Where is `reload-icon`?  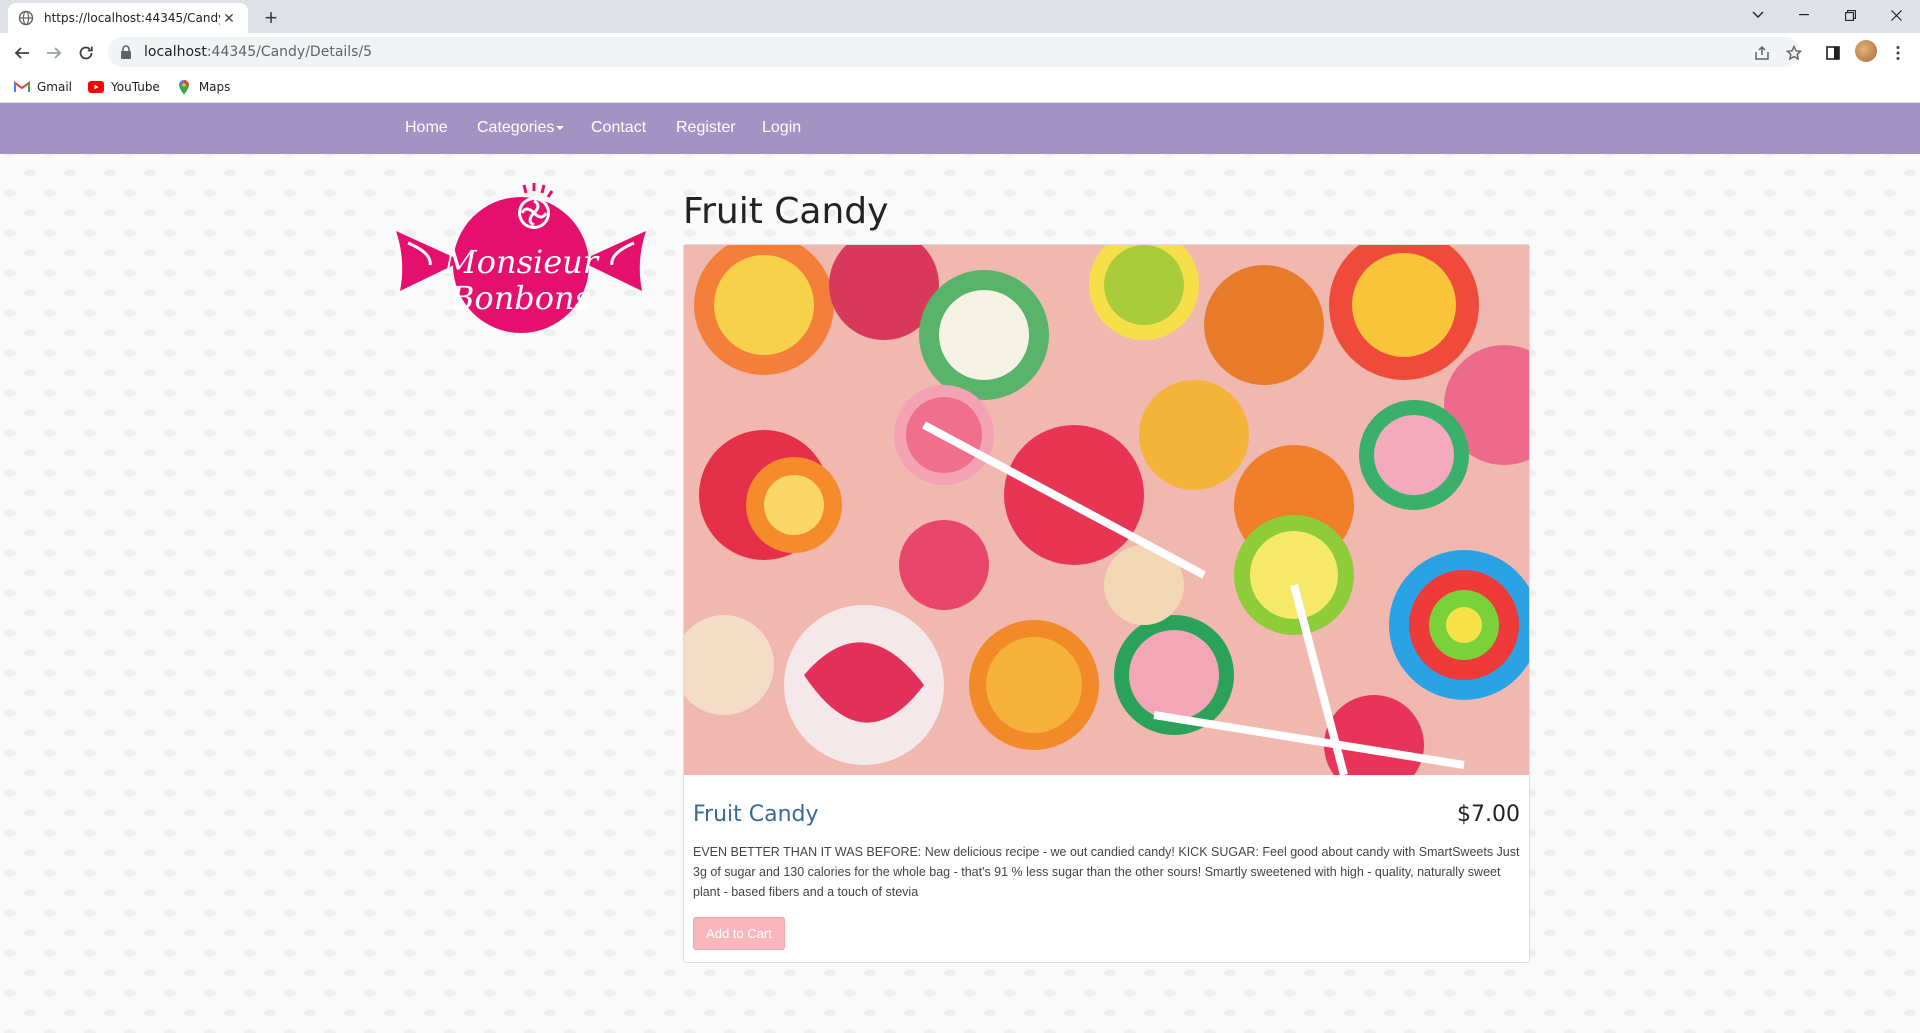 reload-icon is located at coordinates (86, 53).